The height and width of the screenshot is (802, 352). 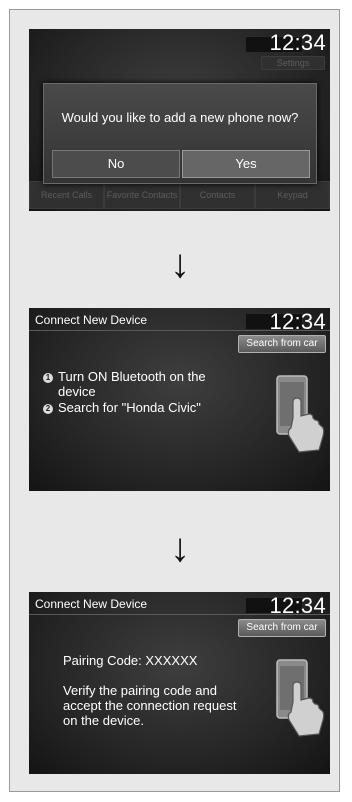 What do you see at coordinates (116, 164) in the screenshot?
I see `no-button: No` at bounding box center [116, 164].